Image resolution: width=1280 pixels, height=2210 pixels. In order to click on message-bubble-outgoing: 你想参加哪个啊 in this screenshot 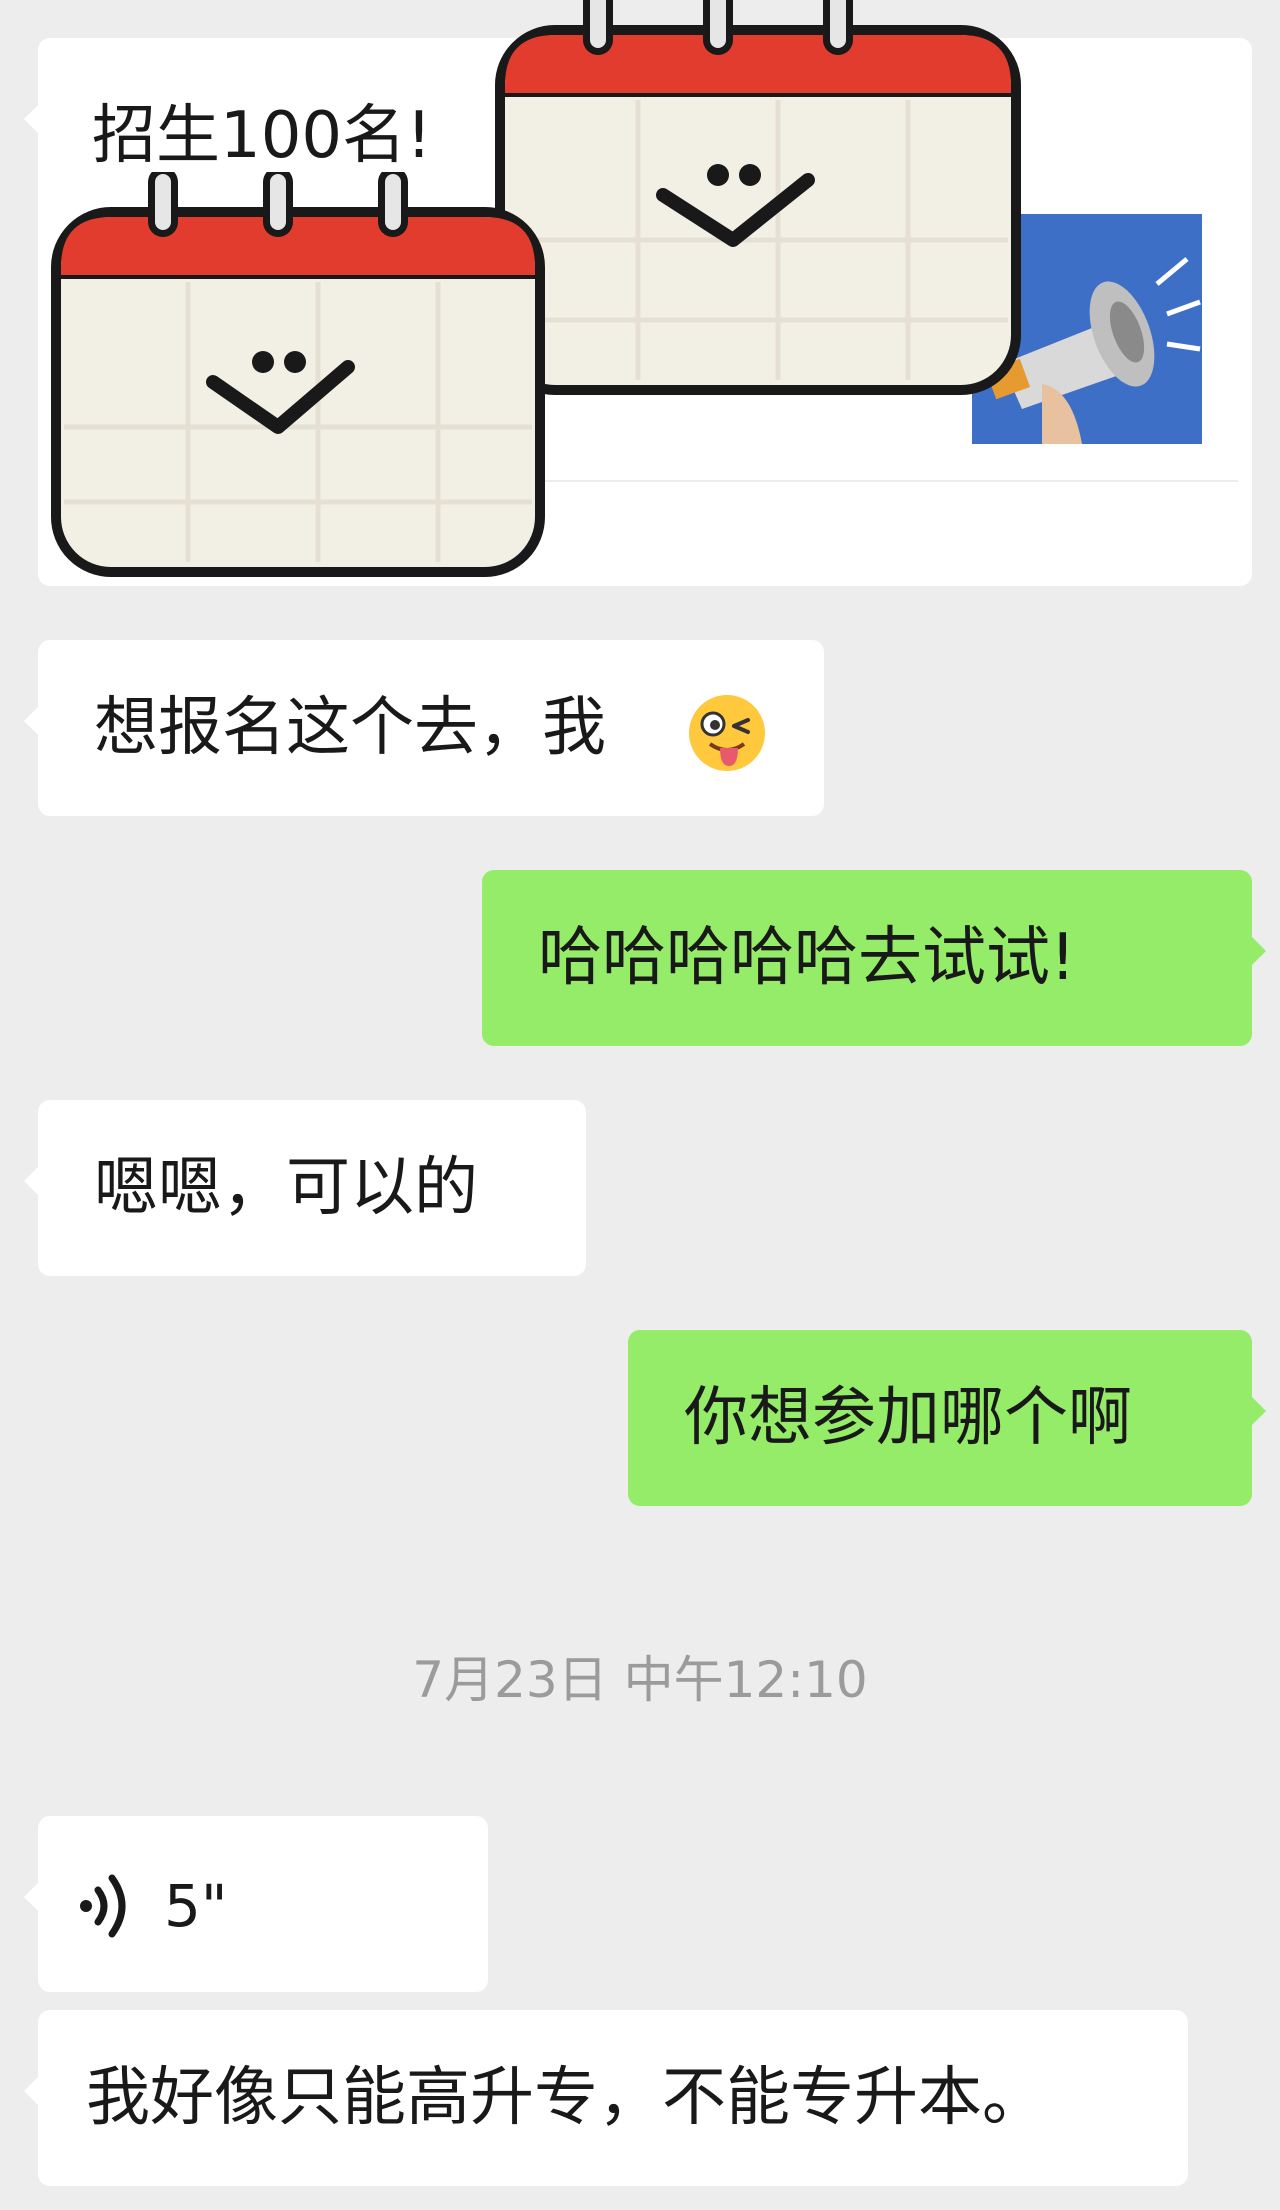, I will do `click(947, 1418)`.